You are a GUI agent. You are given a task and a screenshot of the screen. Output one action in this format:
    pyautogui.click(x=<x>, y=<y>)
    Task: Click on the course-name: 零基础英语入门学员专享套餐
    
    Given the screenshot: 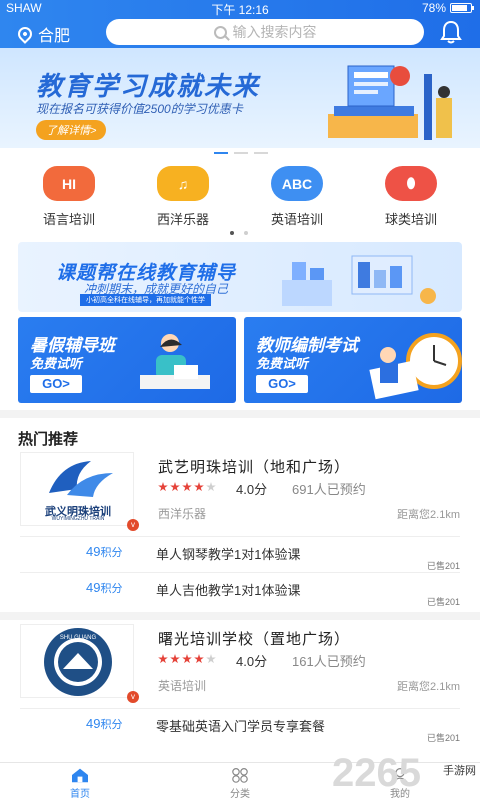 What is the action you would take?
    pyautogui.click(x=241, y=726)
    